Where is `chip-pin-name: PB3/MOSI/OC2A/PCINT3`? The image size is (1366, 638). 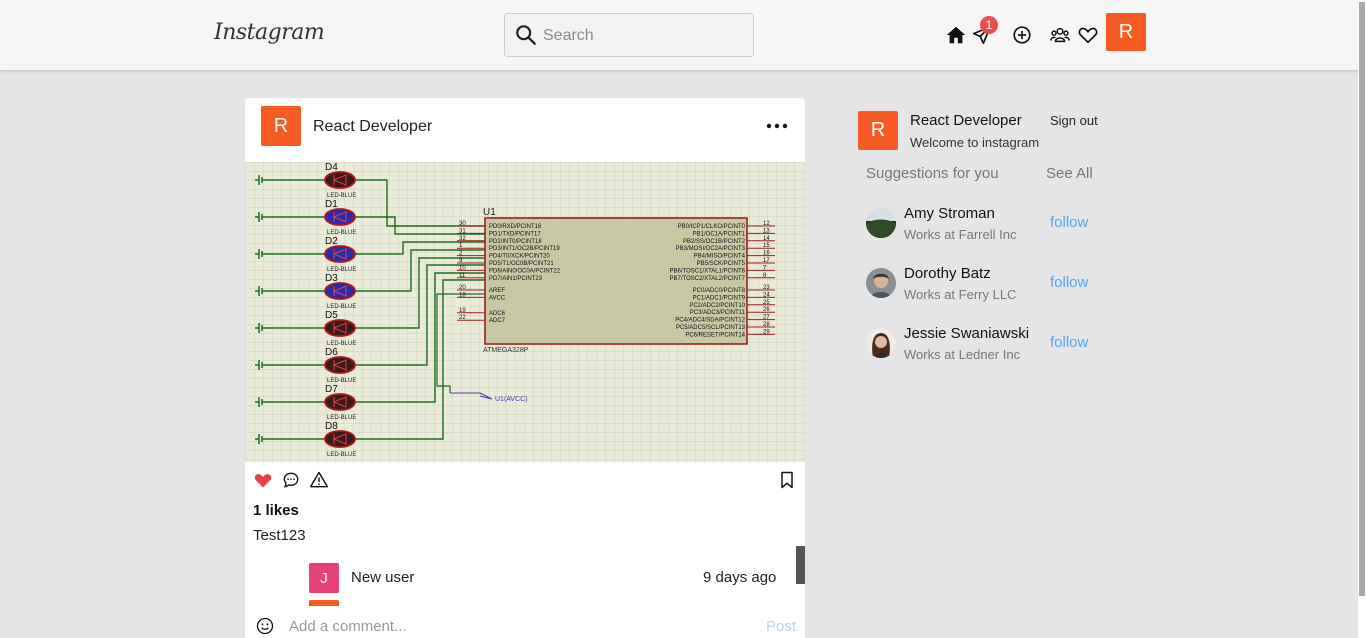 chip-pin-name: PB3/MOSI/OC2A/PCINT3 is located at coordinates (711, 249).